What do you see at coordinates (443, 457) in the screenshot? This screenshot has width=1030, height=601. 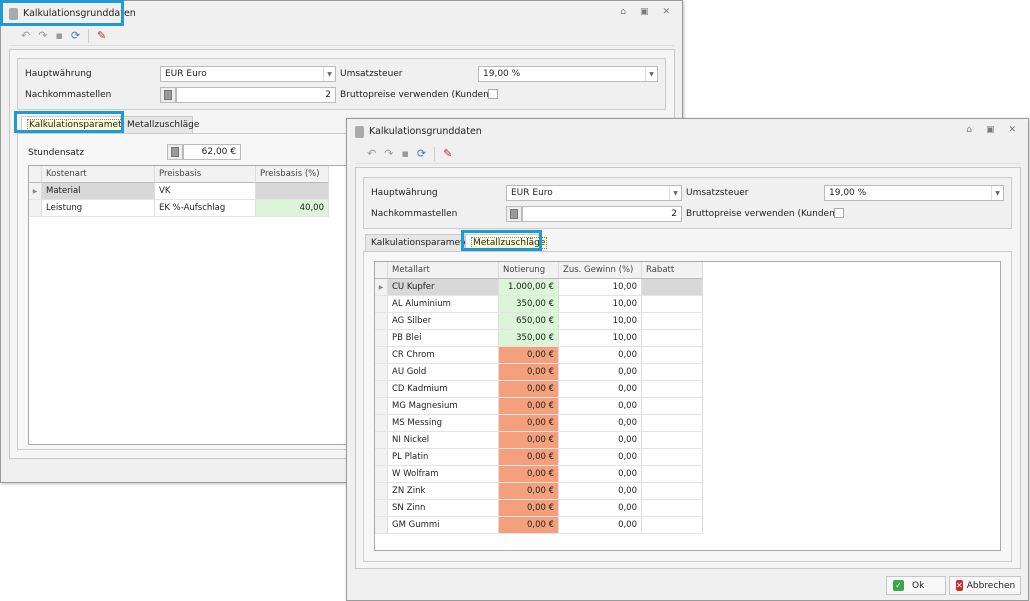 I see `table-cell: PL Platin` at bounding box center [443, 457].